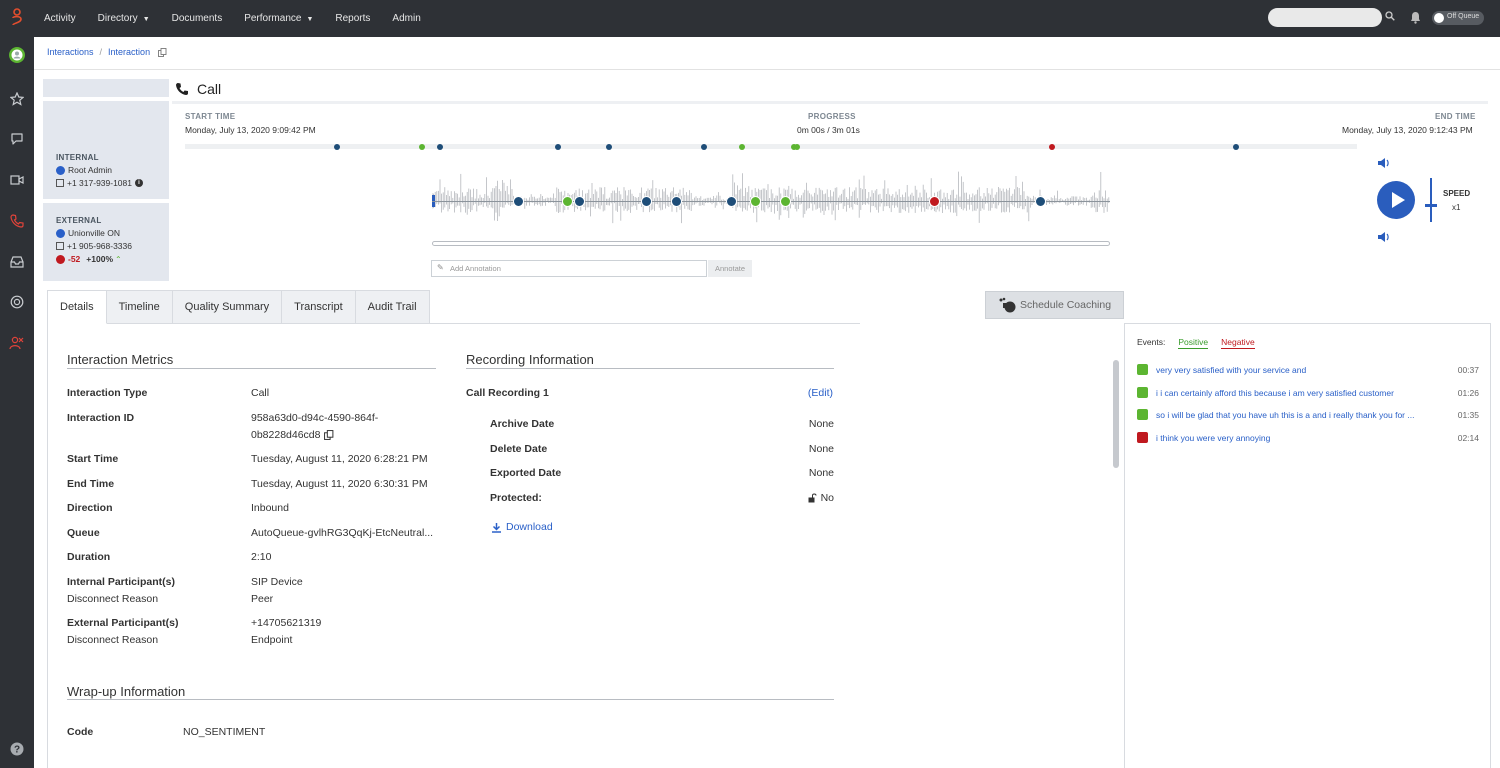  Describe the element at coordinates (60, 233) in the screenshot. I see `person-icon` at that location.